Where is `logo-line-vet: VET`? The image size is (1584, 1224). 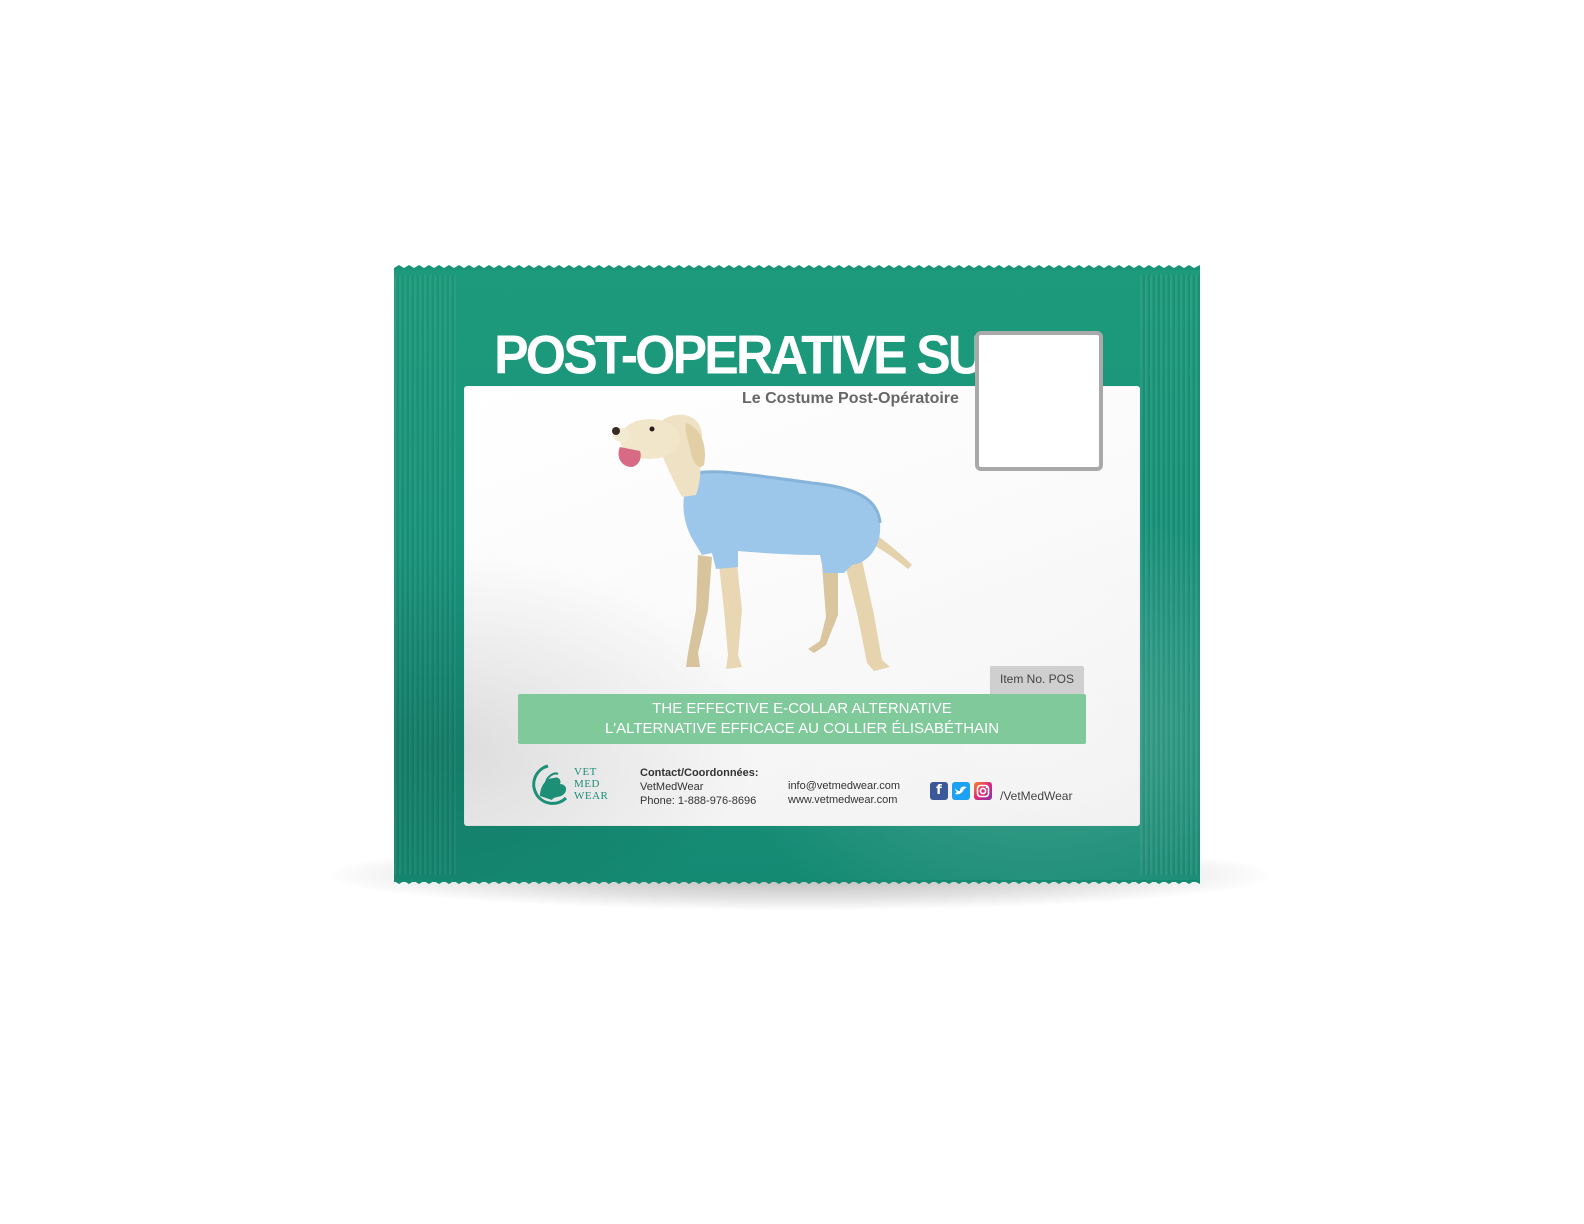 logo-line-vet: VET is located at coordinates (585, 772).